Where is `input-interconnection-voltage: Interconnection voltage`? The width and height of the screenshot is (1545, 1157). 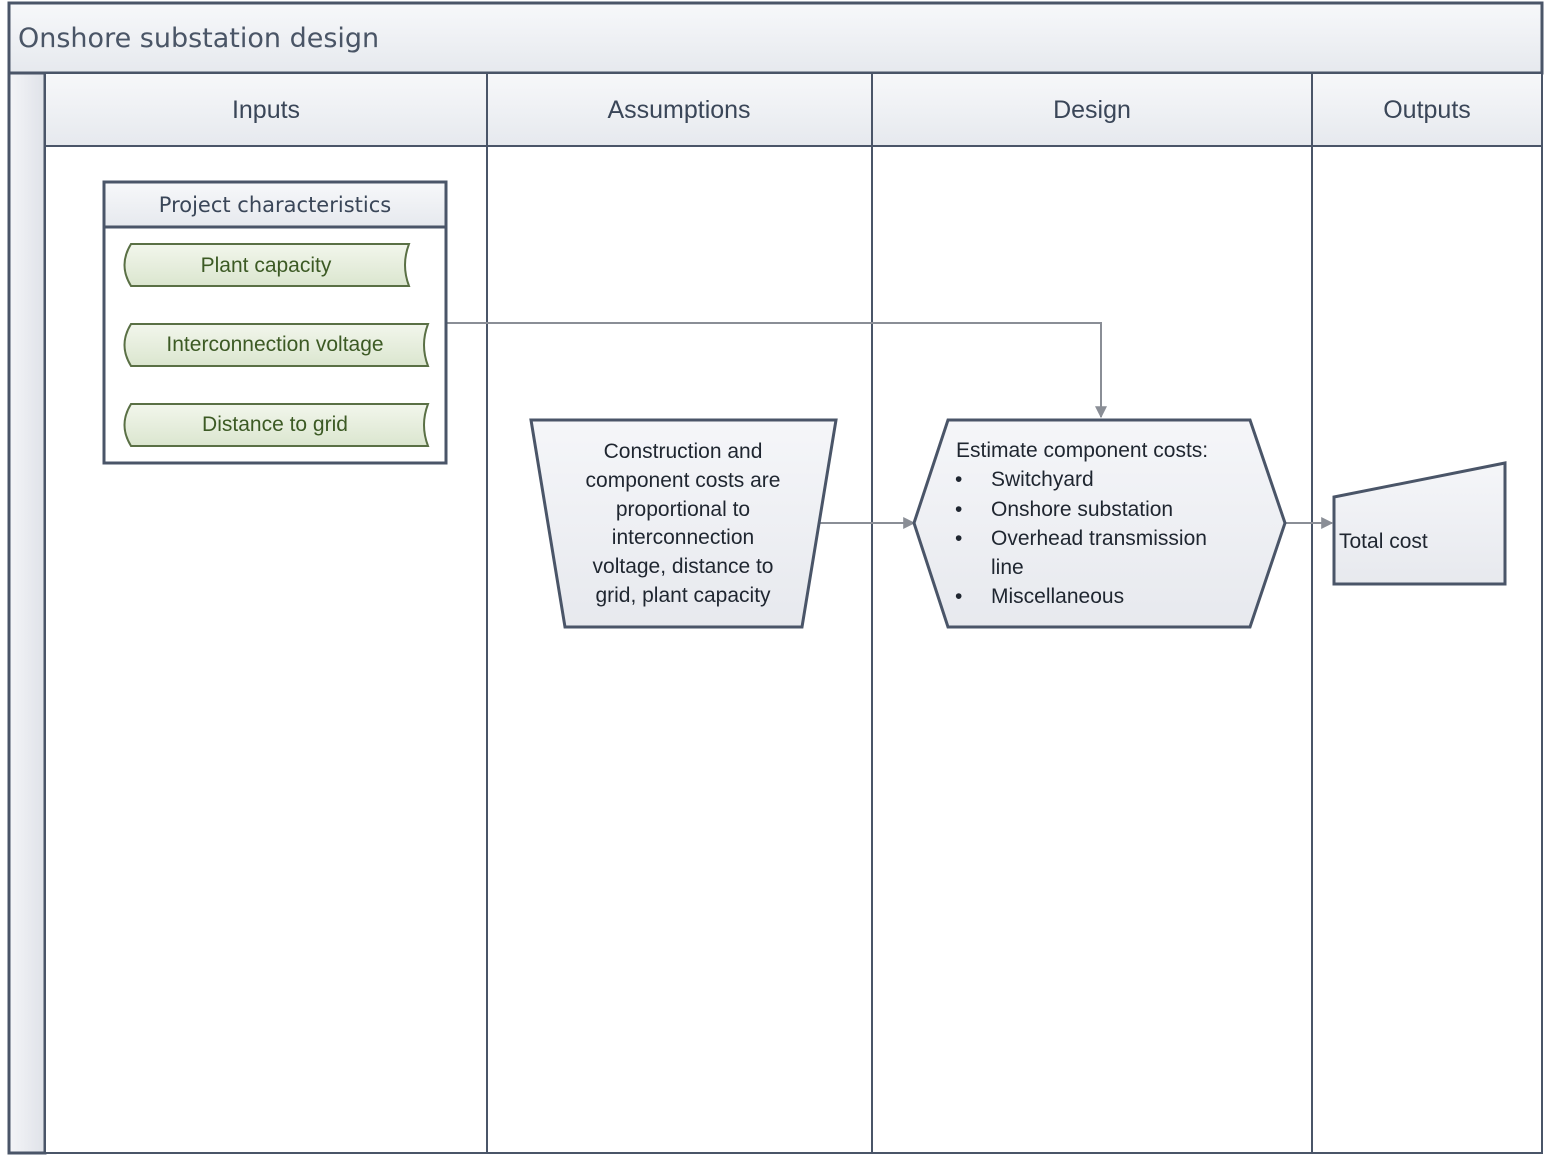 input-interconnection-voltage: Interconnection voltage is located at coordinates (276, 345).